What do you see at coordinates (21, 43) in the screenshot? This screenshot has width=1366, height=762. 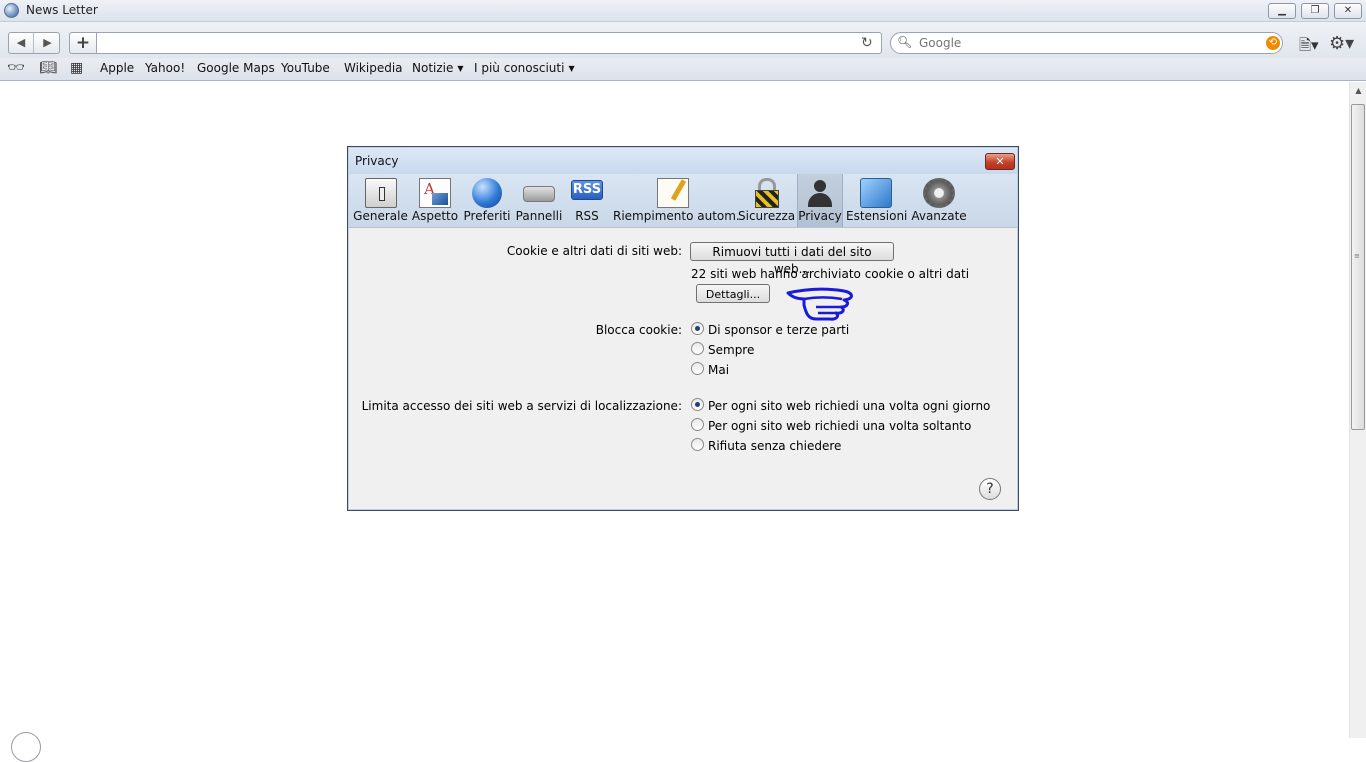 I see `back-button: ◀` at bounding box center [21, 43].